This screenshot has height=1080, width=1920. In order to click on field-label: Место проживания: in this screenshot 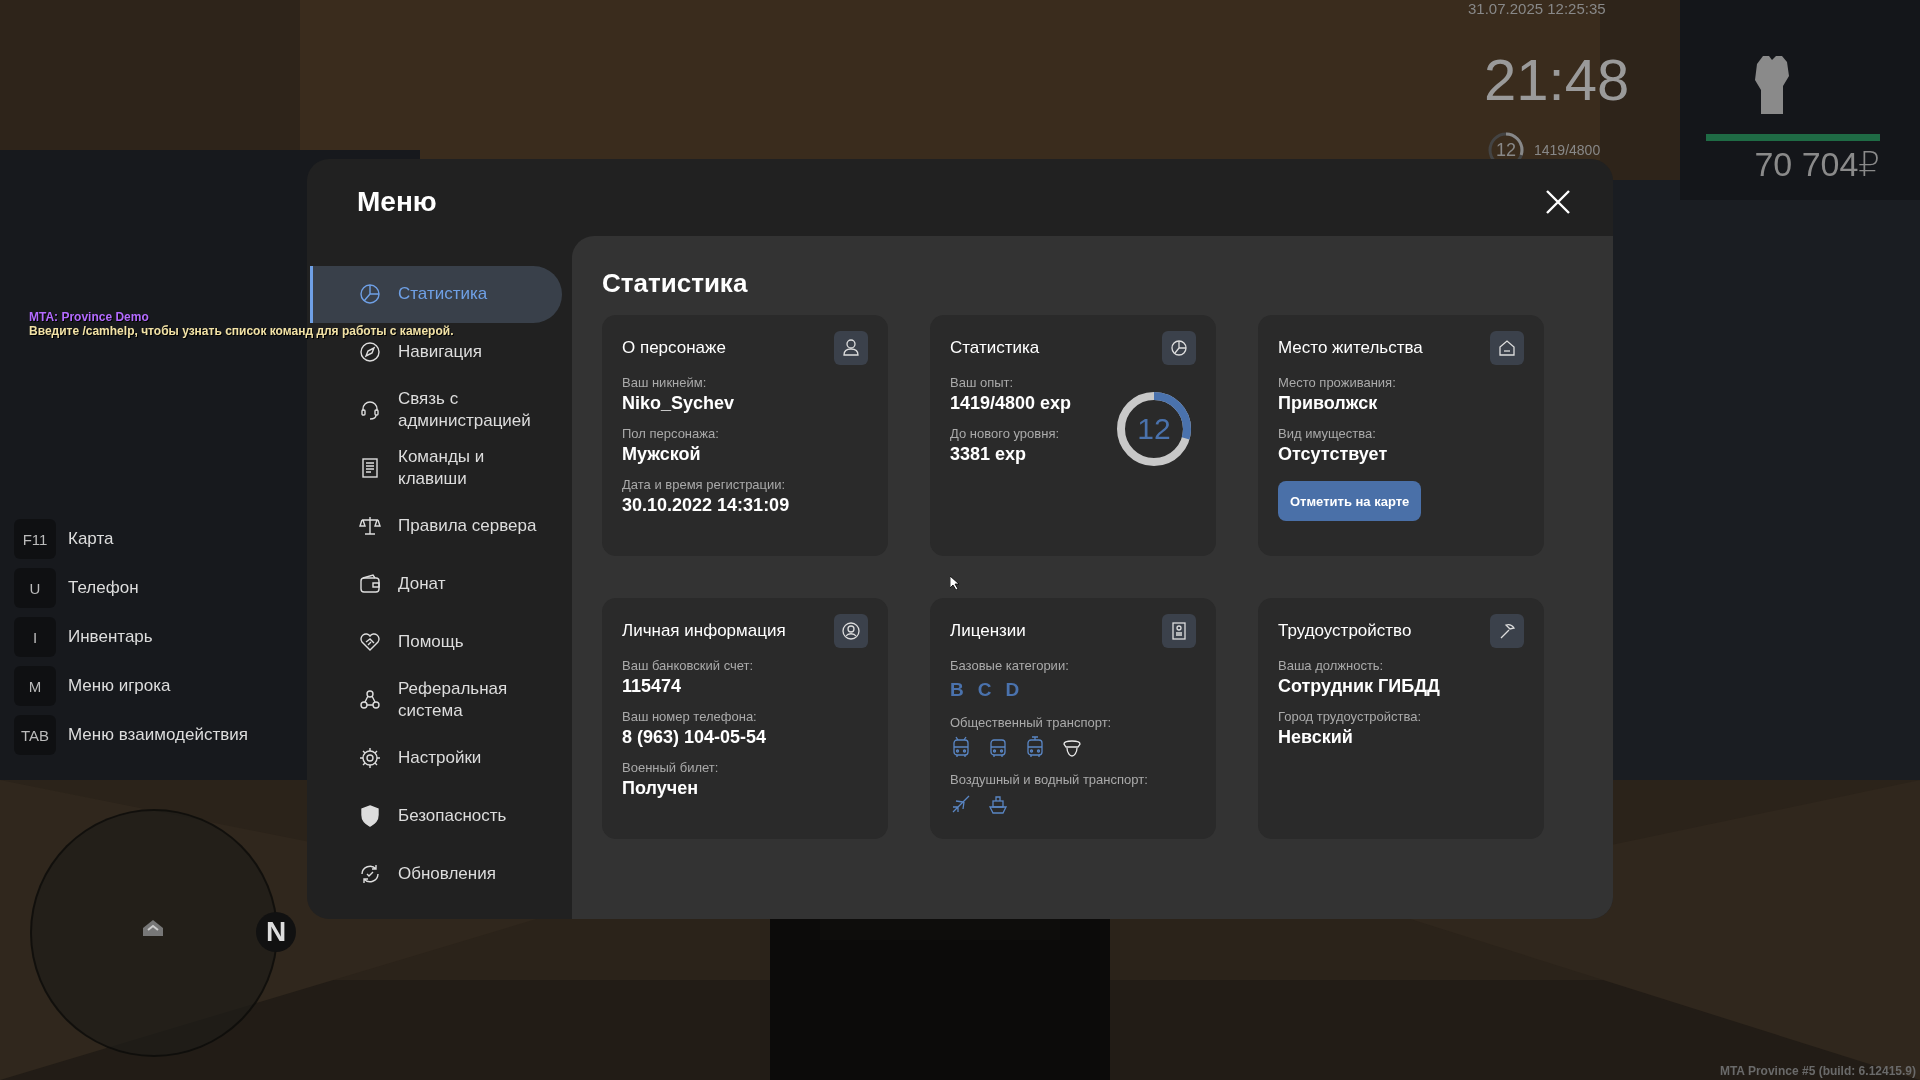, I will do `click(1337, 382)`.